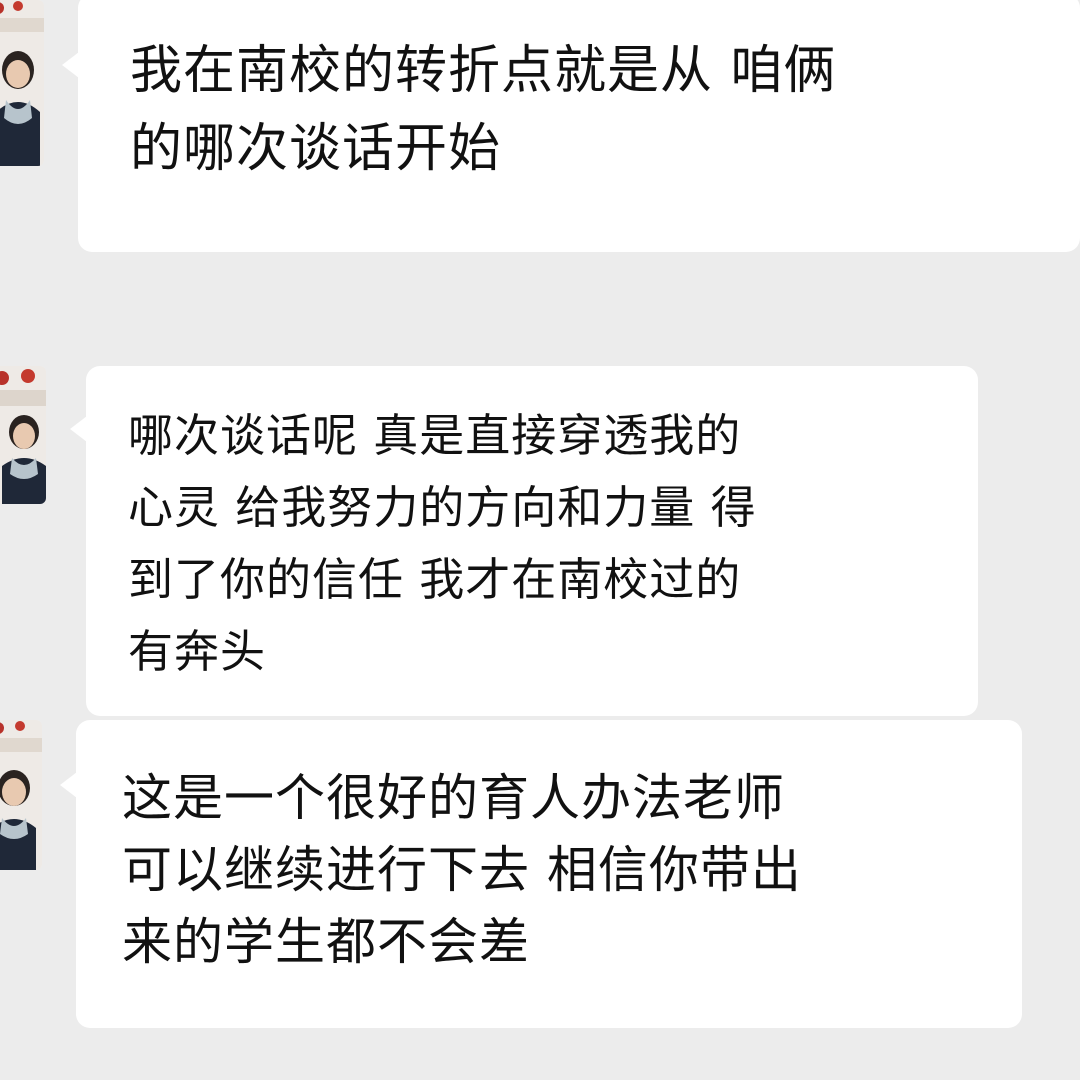  I want to click on message-text: 这是一个很好的育人办法老师 可以继续进行下去 相信你带出 来的学生都不会差, so click(462, 870).